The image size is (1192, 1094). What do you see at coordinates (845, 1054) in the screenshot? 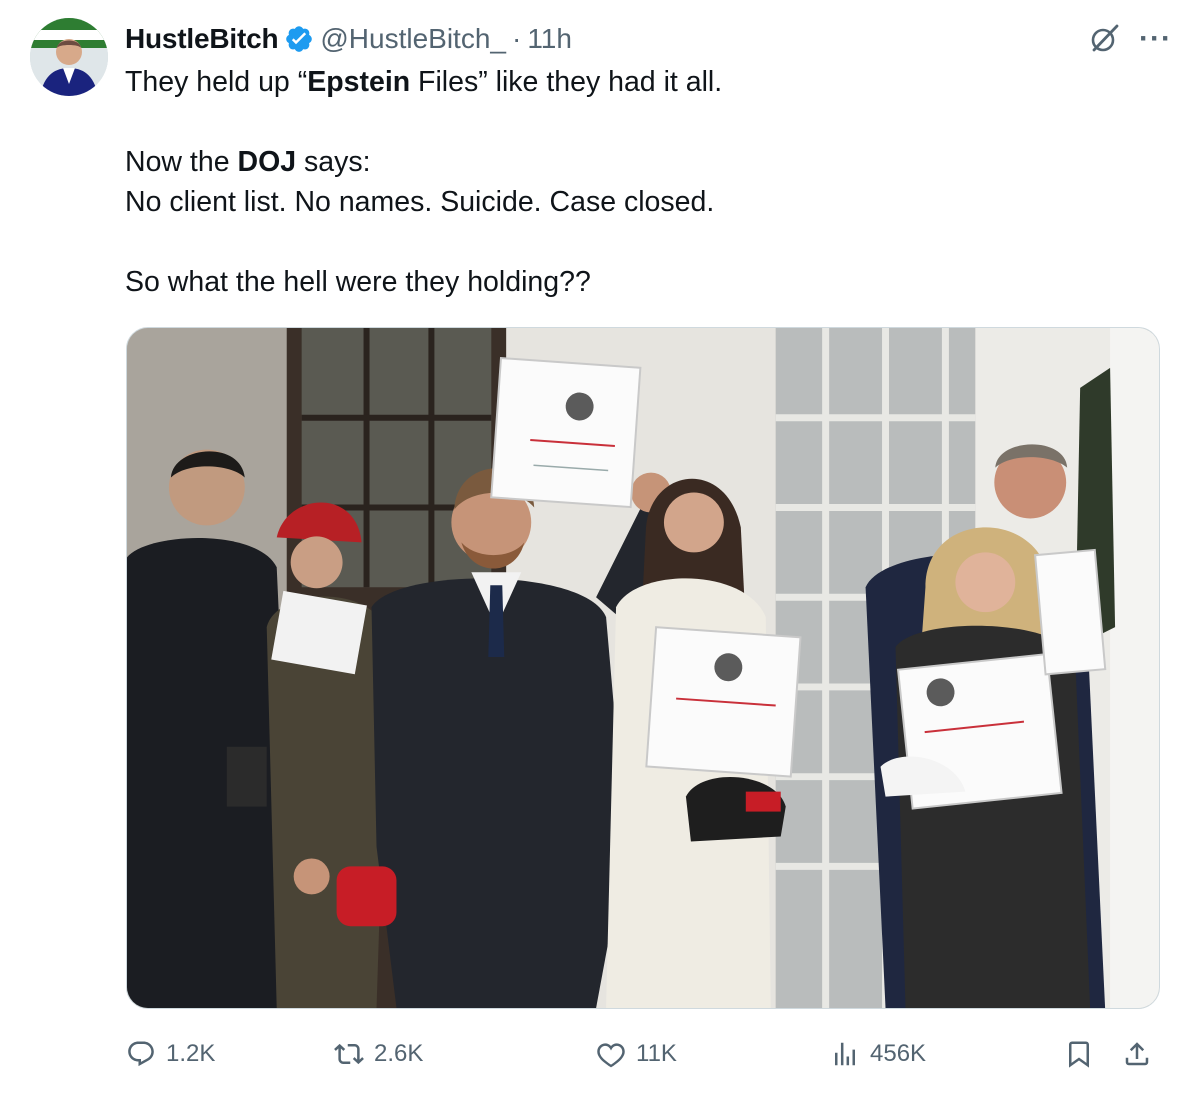
I see `views-icon` at bounding box center [845, 1054].